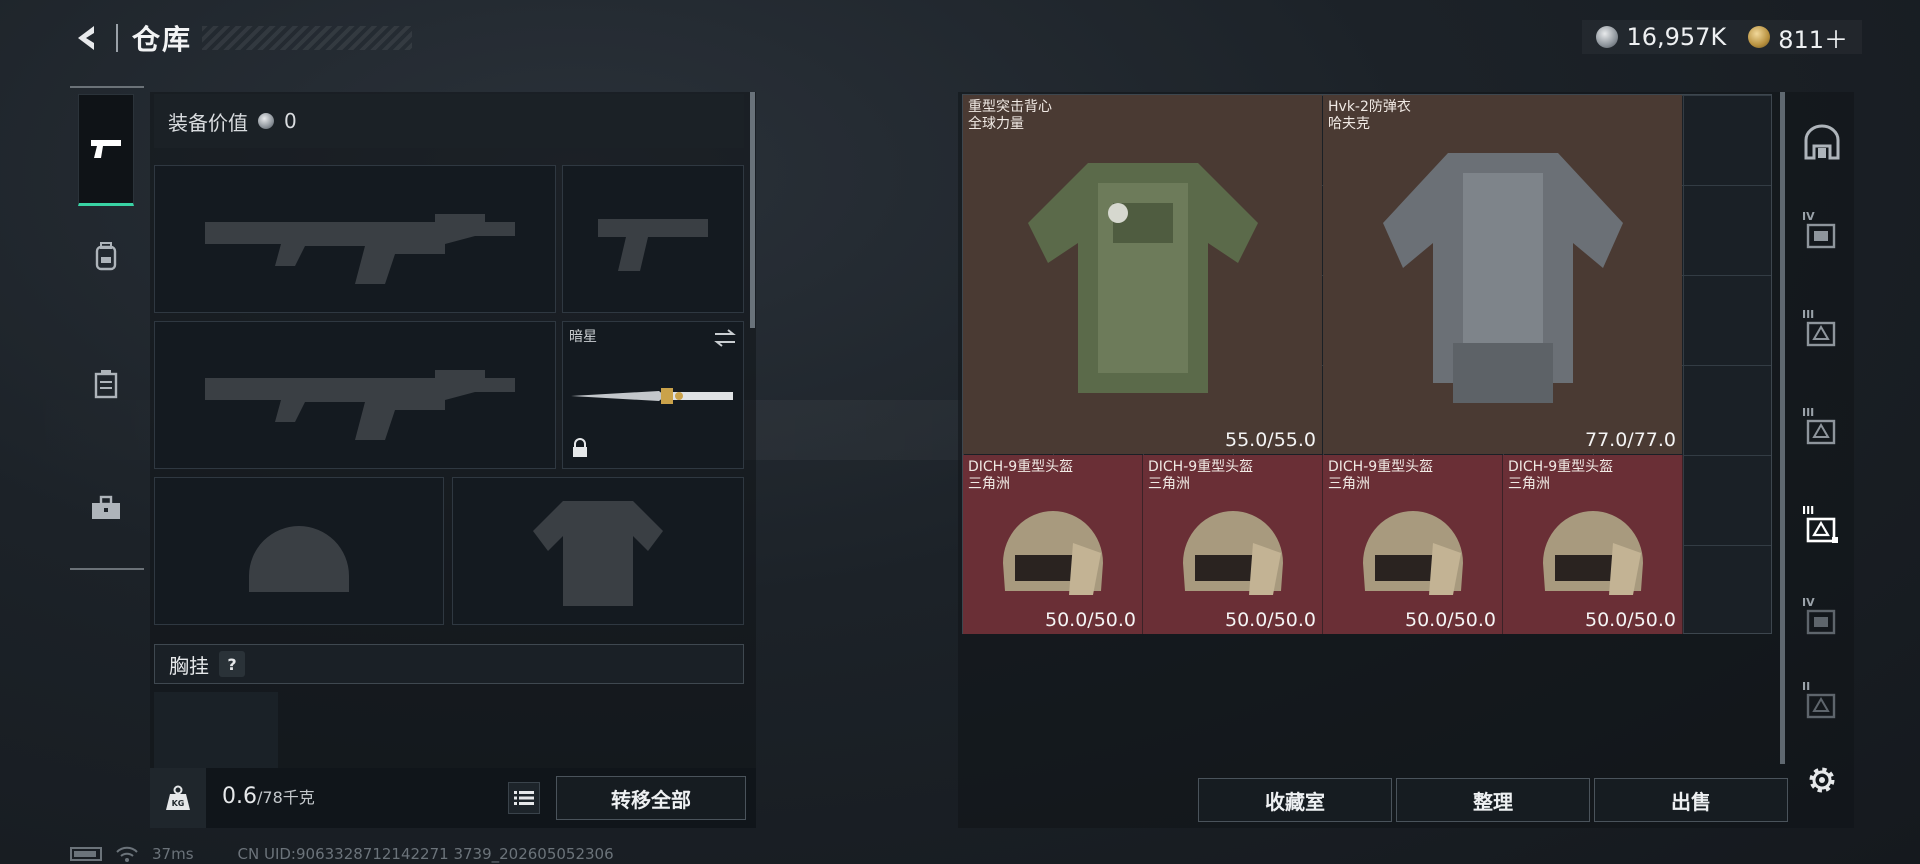 The height and width of the screenshot is (864, 1920). Describe the element at coordinates (216, 730) in the screenshot. I see `chest-rig-slot` at that location.